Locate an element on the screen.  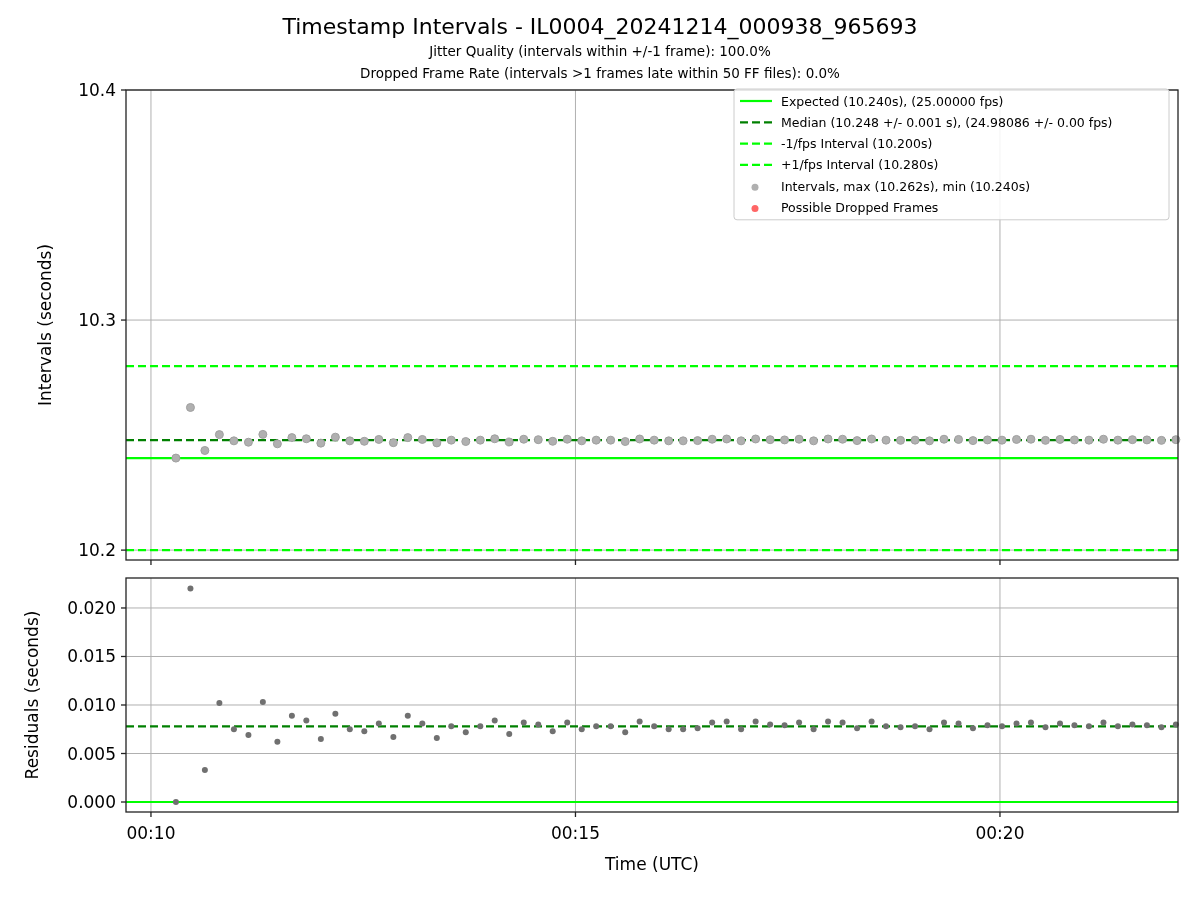
axis-tick-label: 00:10 is located at coordinates (151, 833).